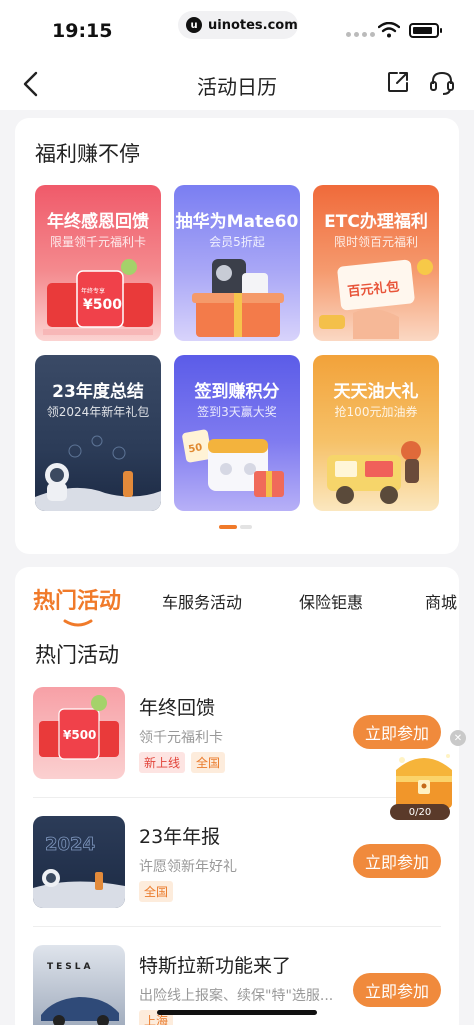 This screenshot has height=1025, width=474. Describe the element at coordinates (442, 83) in the screenshot. I see `customer-service-icon` at that location.